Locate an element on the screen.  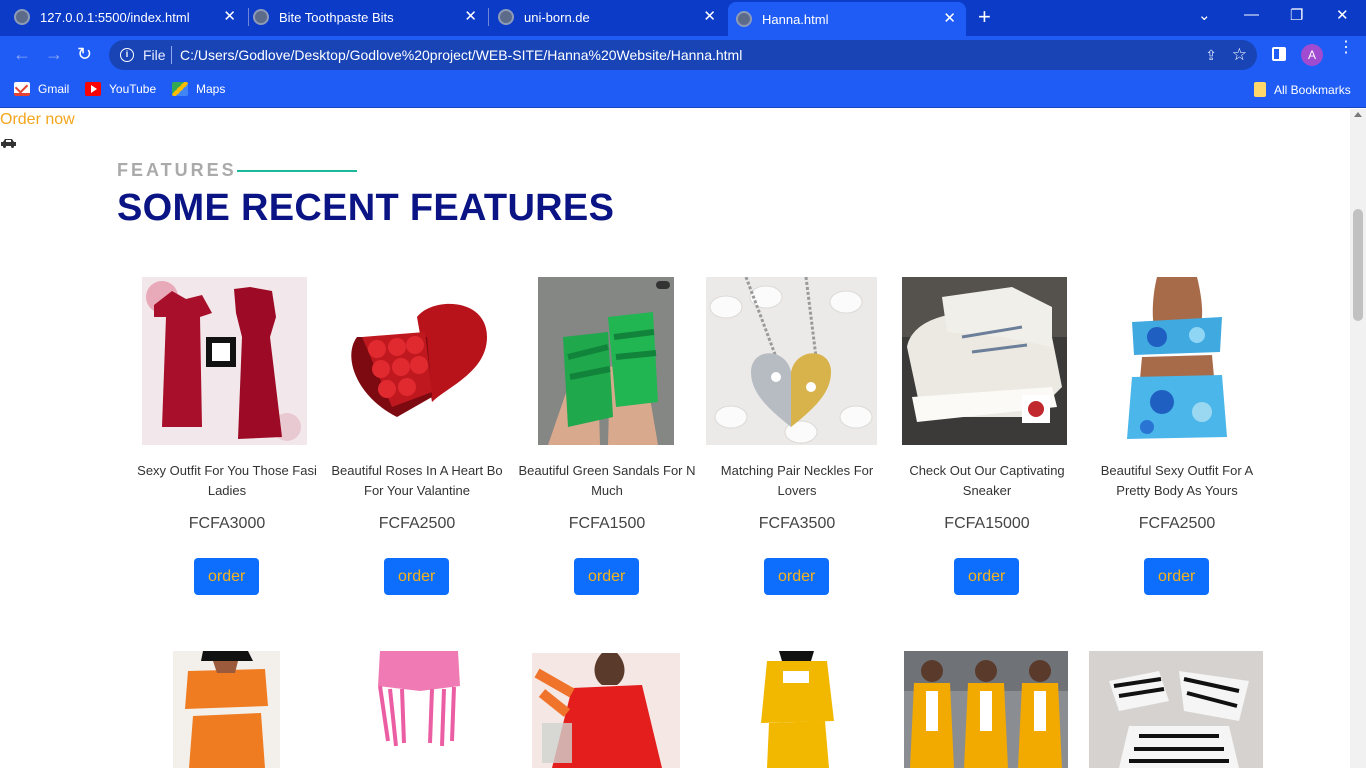
tab-title: uni-born.de is located at coordinates (557, 17).